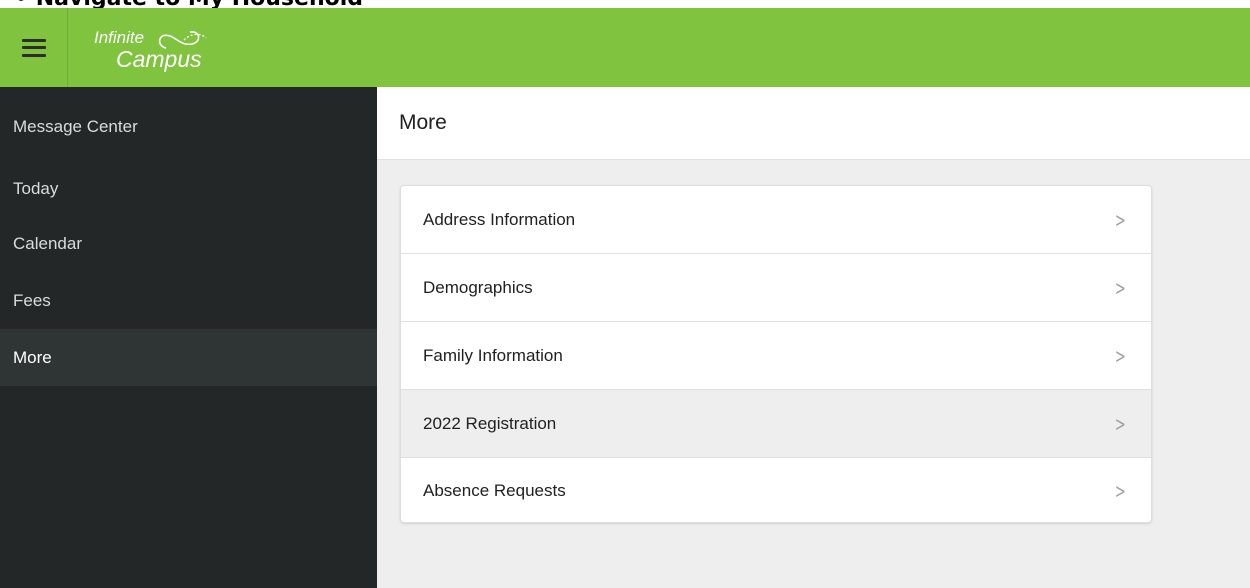 The image size is (1250, 588). Describe the element at coordinates (625, 4) in the screenshot. I see `clipped-heading: • Navigate to My Household` at that location.